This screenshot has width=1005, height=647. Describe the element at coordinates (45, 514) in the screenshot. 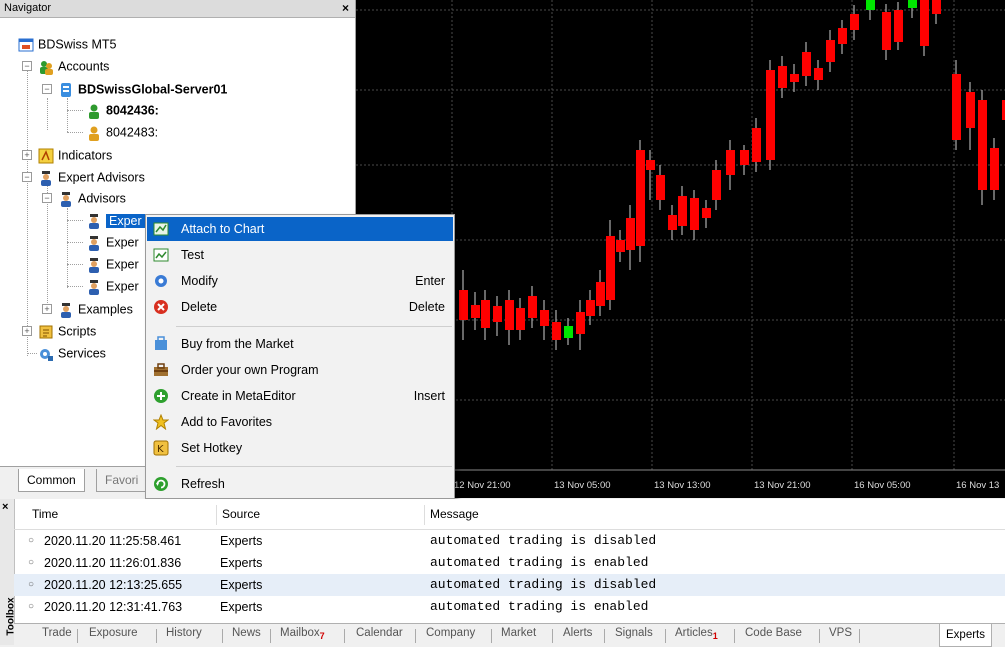

I see `column-header-time: Time` at that location.